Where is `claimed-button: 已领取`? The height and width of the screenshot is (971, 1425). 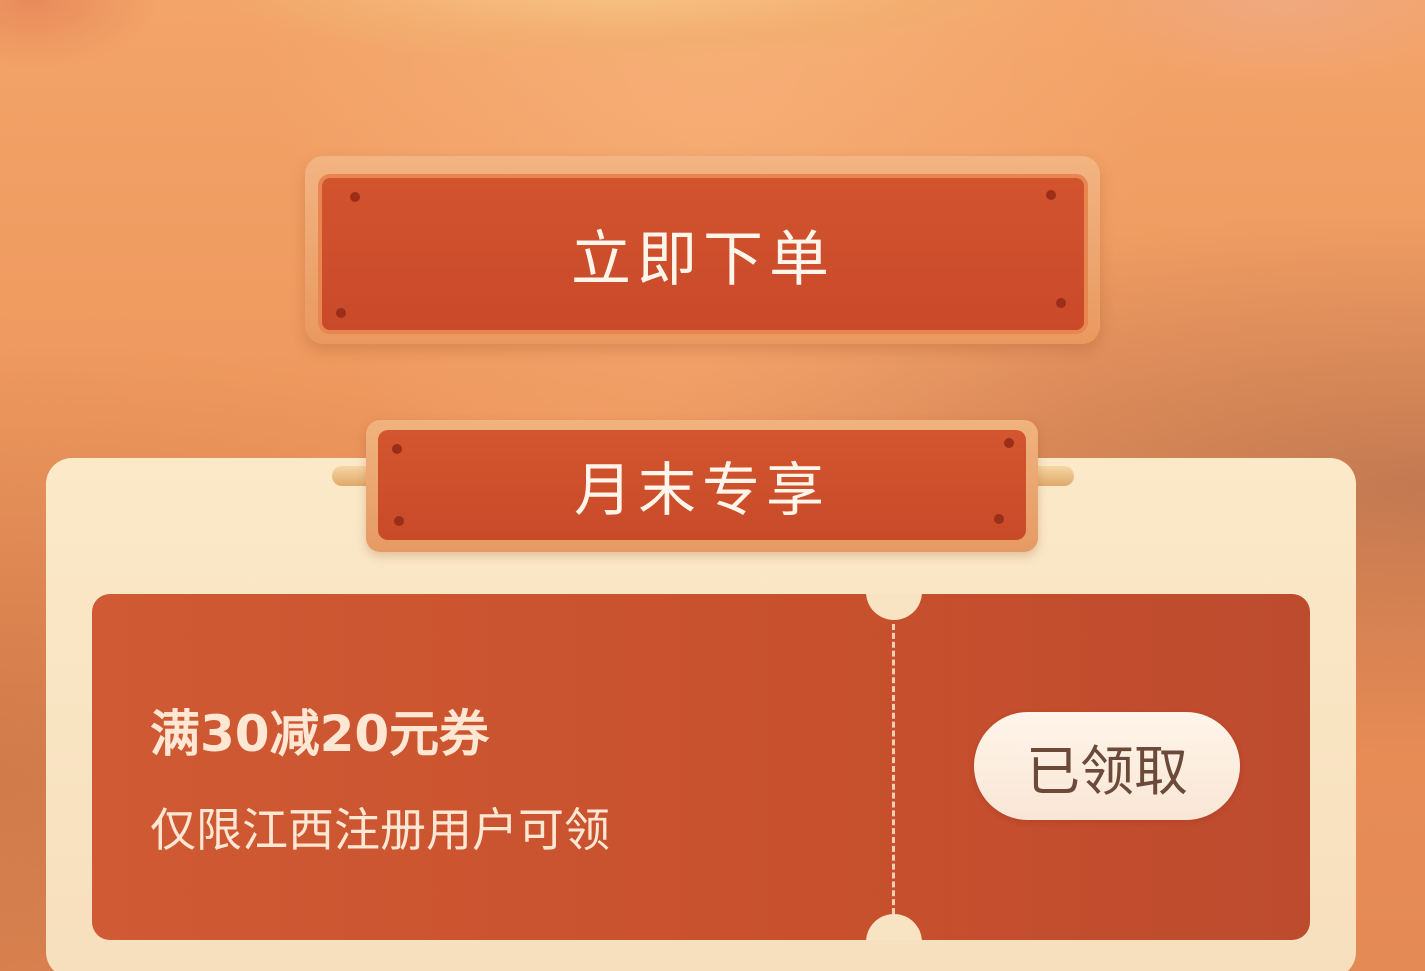
claimed-button: 已领取 is located at coordinates (1107, 766).